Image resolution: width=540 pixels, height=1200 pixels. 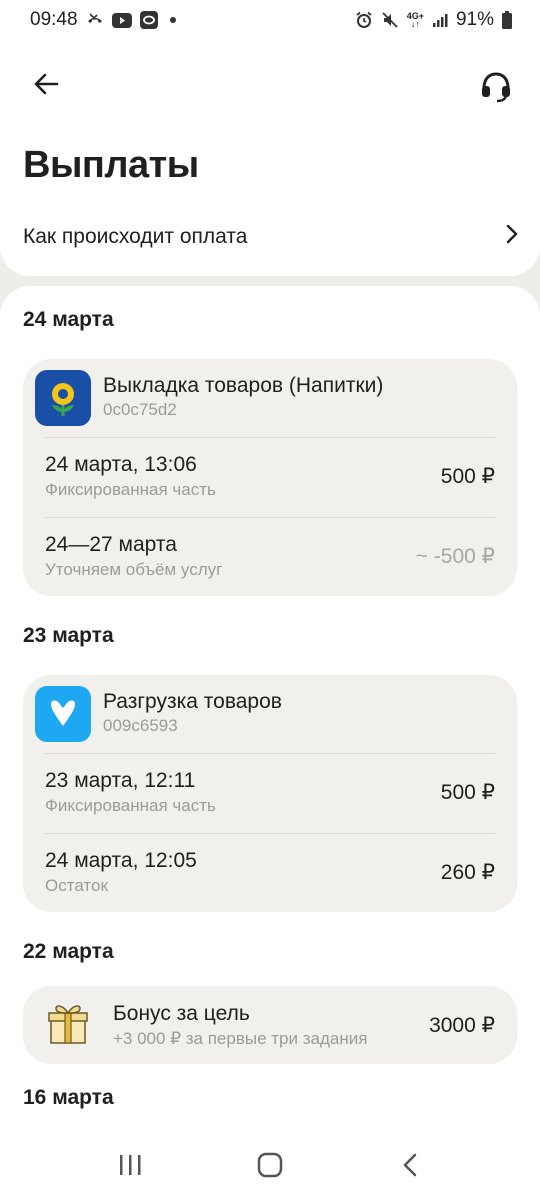 I want to click on page-title: Выплаты, so click(x=111, y=165).